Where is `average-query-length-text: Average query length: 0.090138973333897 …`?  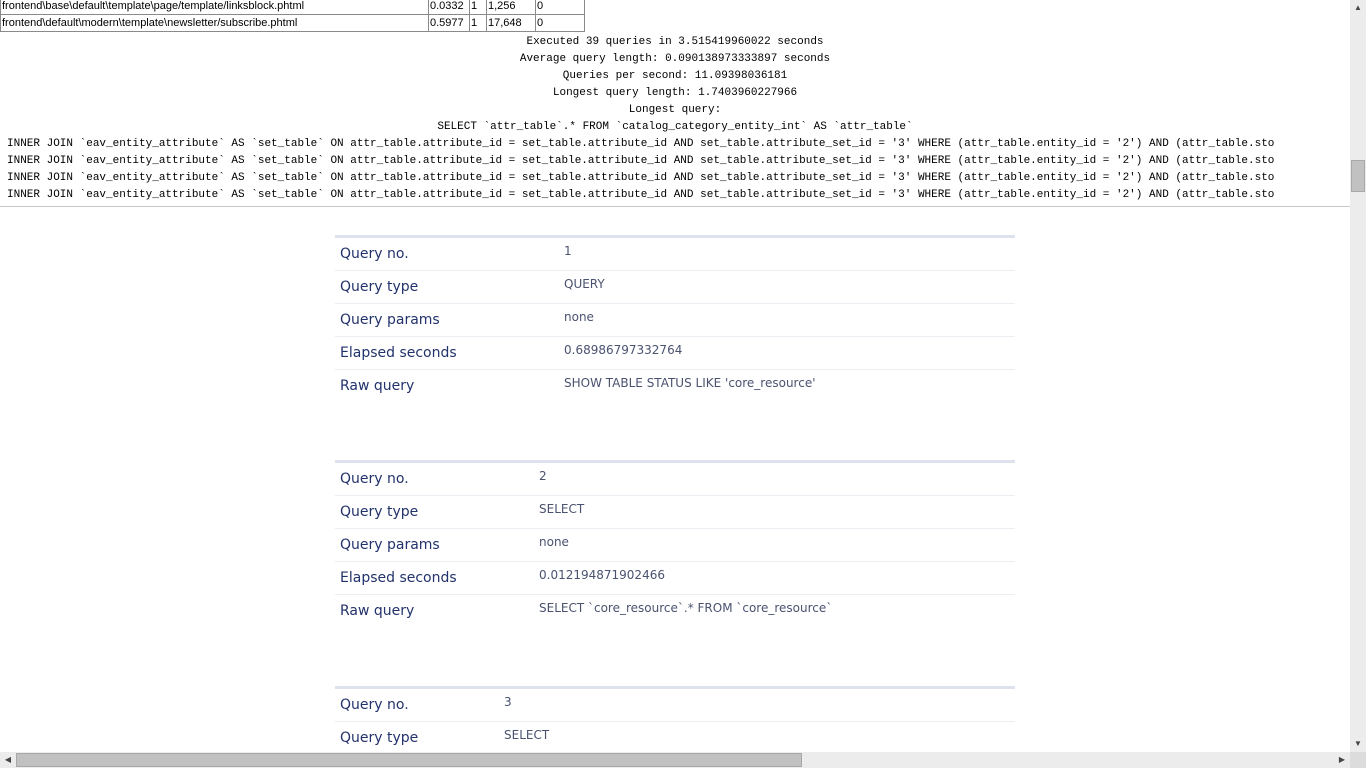 average-query-length-text: Average query length: 0.090138973333897 … is located at coordinates (675, 59).